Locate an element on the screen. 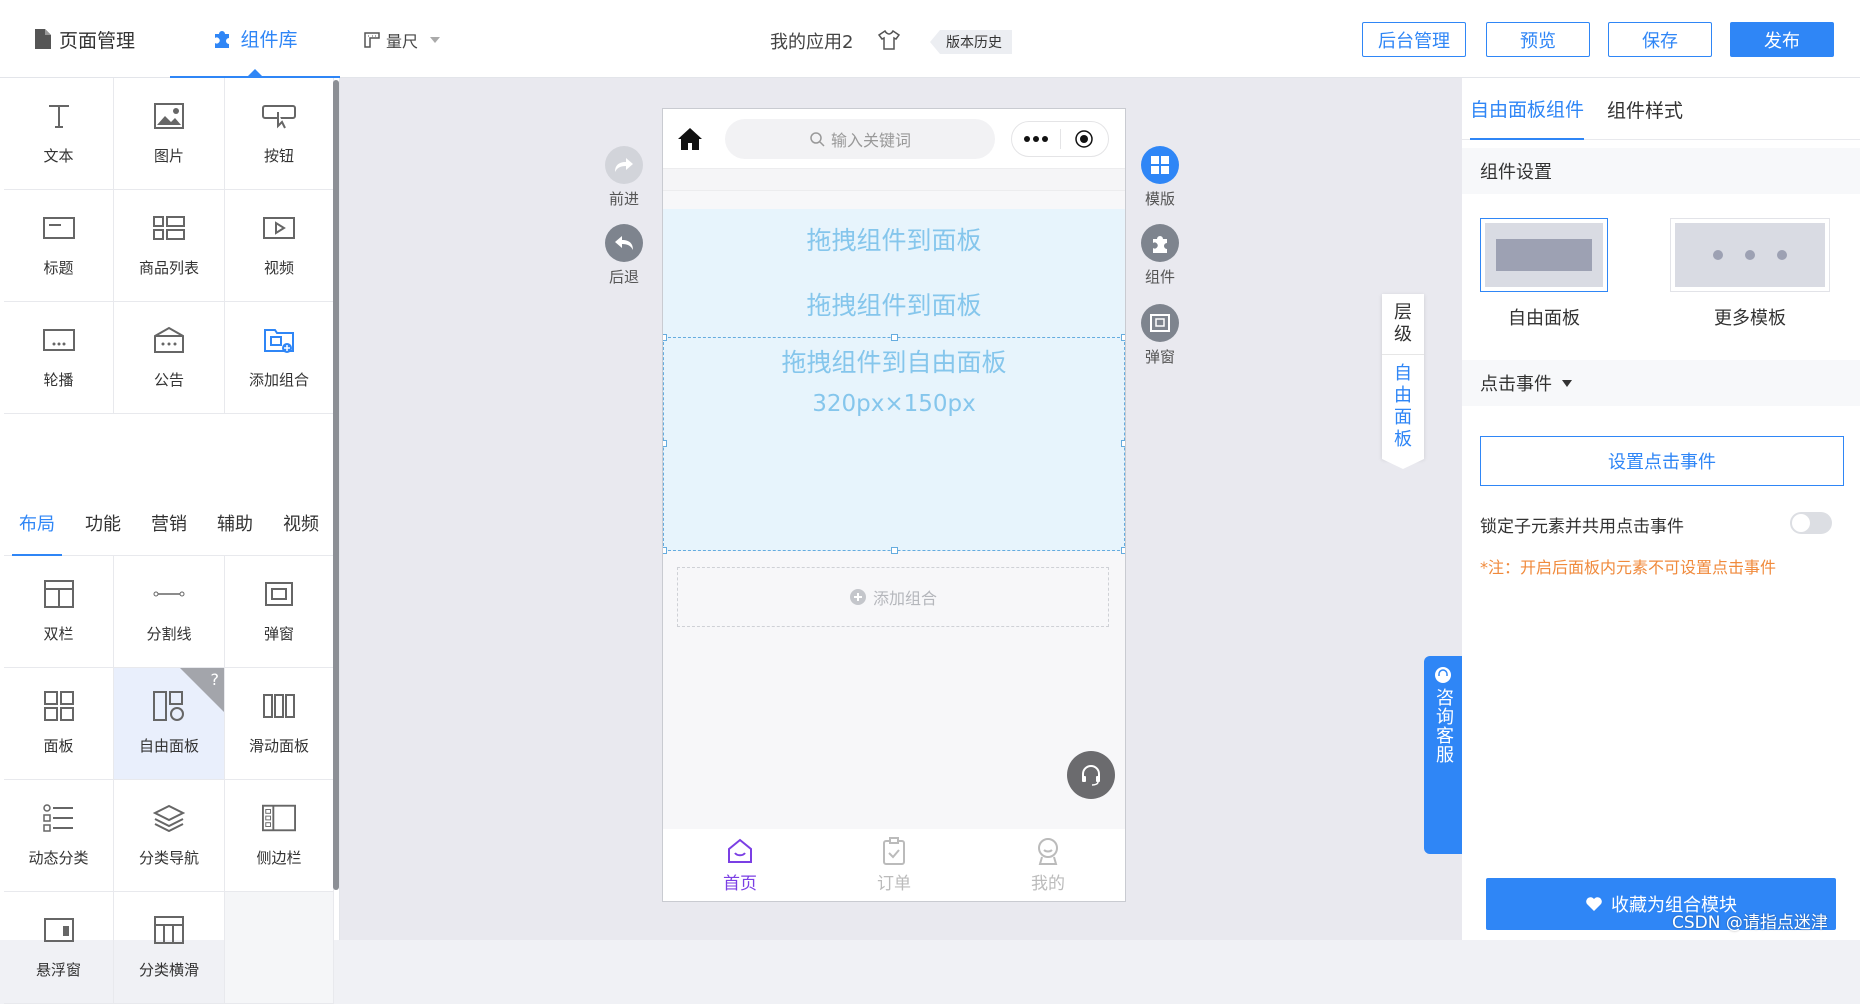  version-history-label: 版本历史 is located at coordinates (974, 43).